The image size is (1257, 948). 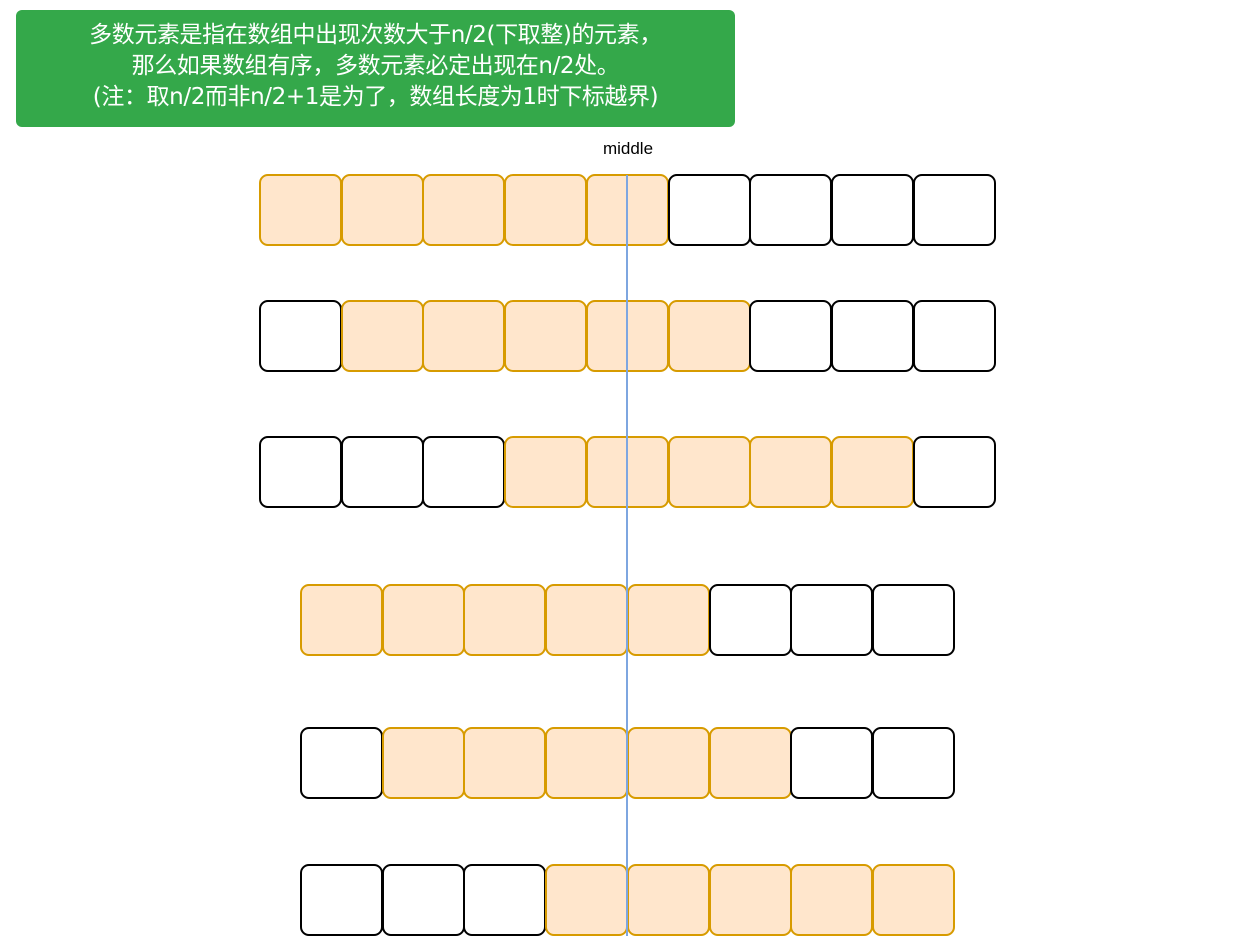 What do you see at coordinates (627, 555) in the screenshot?
I see `middle-line` at bounding box center [627, 555].